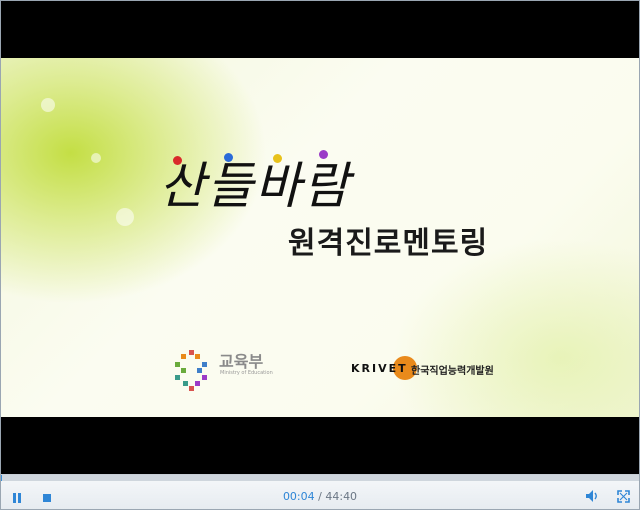  I want to click on ministry-name: 교육부, so click(241, 361).